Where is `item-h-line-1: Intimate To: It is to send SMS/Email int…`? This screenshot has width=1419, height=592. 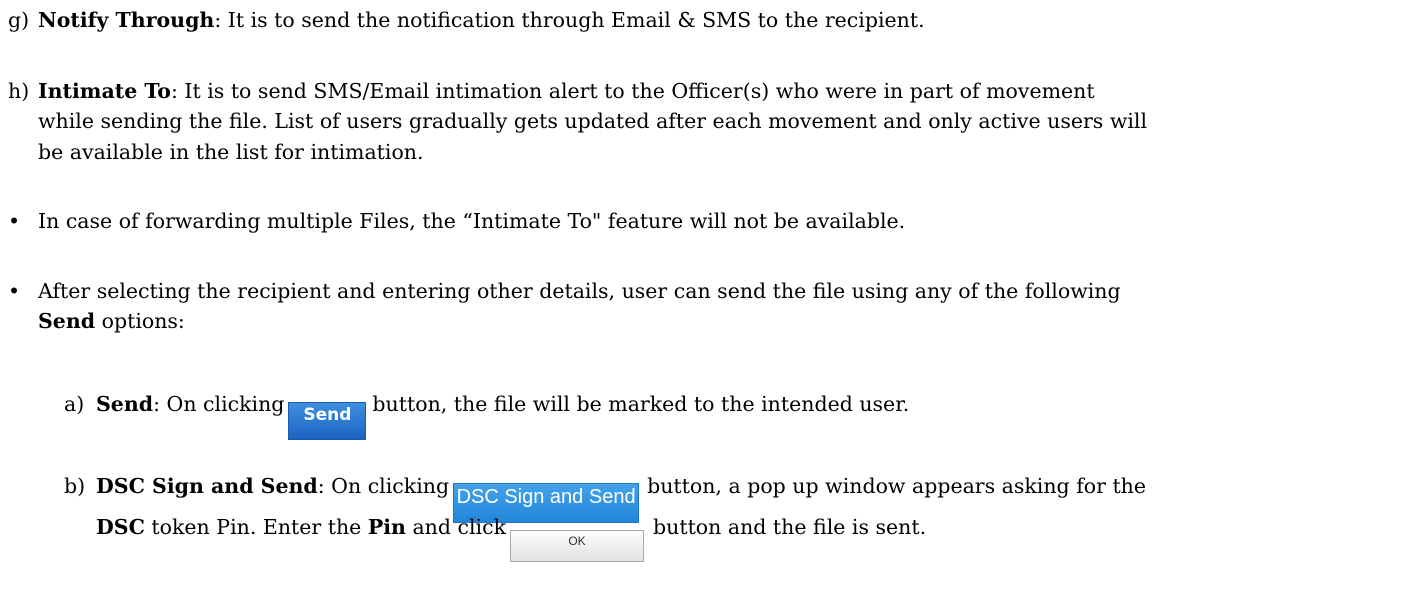
item-h-line-1: Intimate To: It is to send SMS/Email int… is located at coordinates (566, 91).